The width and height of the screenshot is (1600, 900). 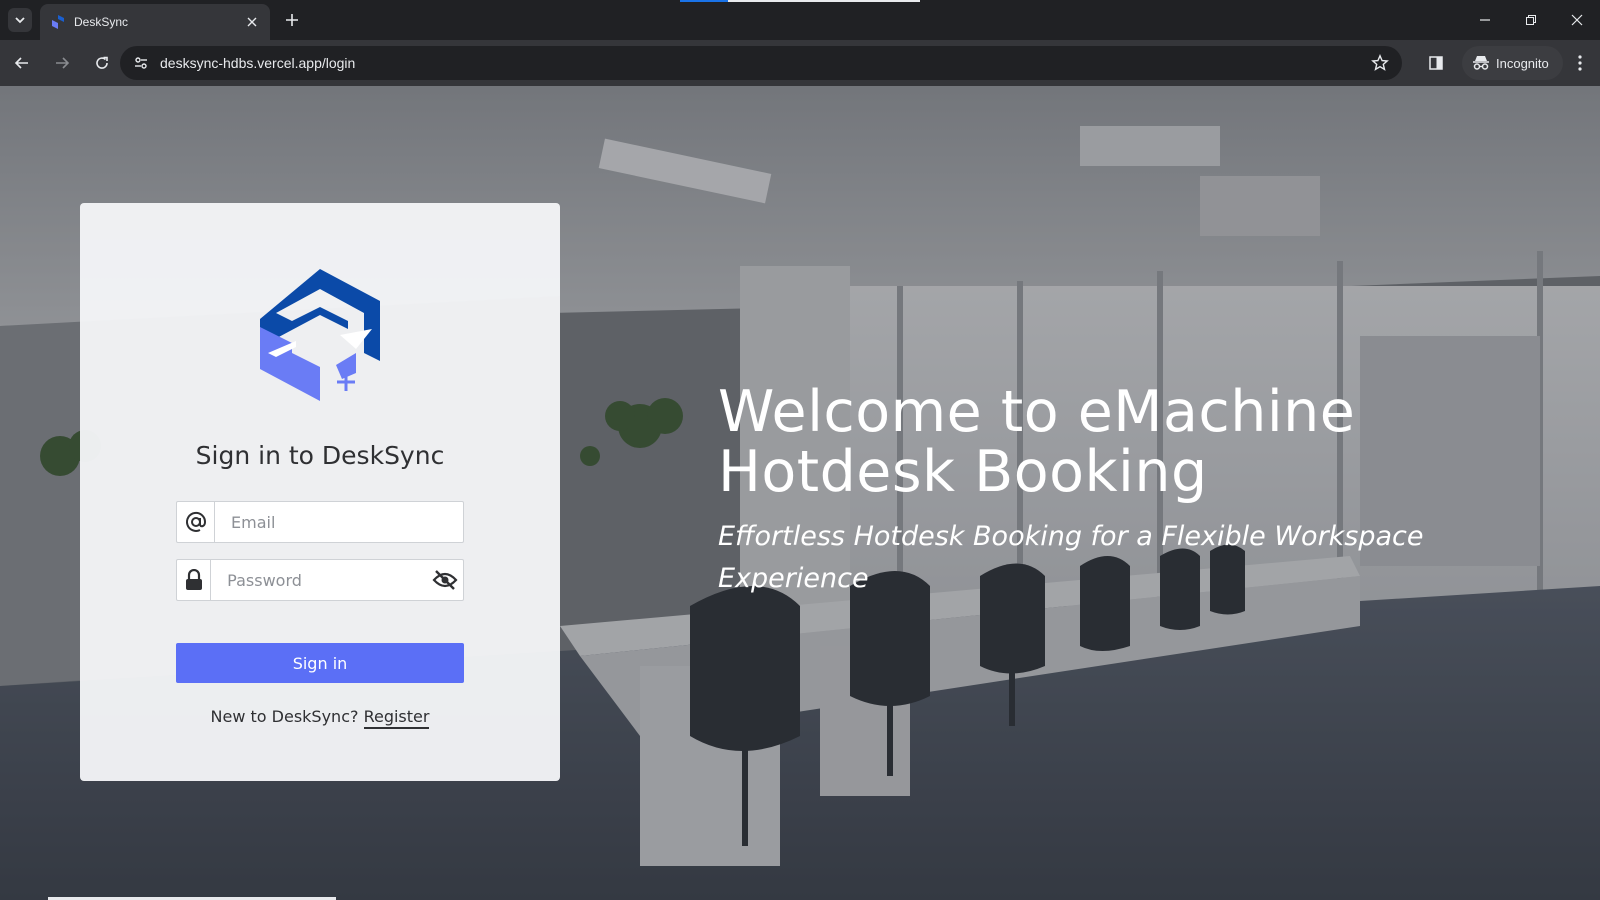 I want to click on close-window-button, so click(x=1577, y=20).